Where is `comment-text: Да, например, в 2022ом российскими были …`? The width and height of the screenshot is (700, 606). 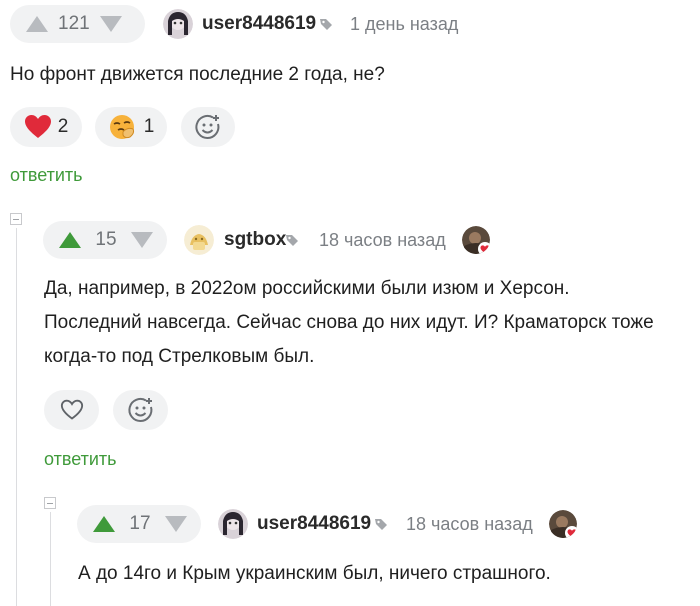
comment-text: Да, например, в 2022ом российскими были … is located at coordinates (349, 323).